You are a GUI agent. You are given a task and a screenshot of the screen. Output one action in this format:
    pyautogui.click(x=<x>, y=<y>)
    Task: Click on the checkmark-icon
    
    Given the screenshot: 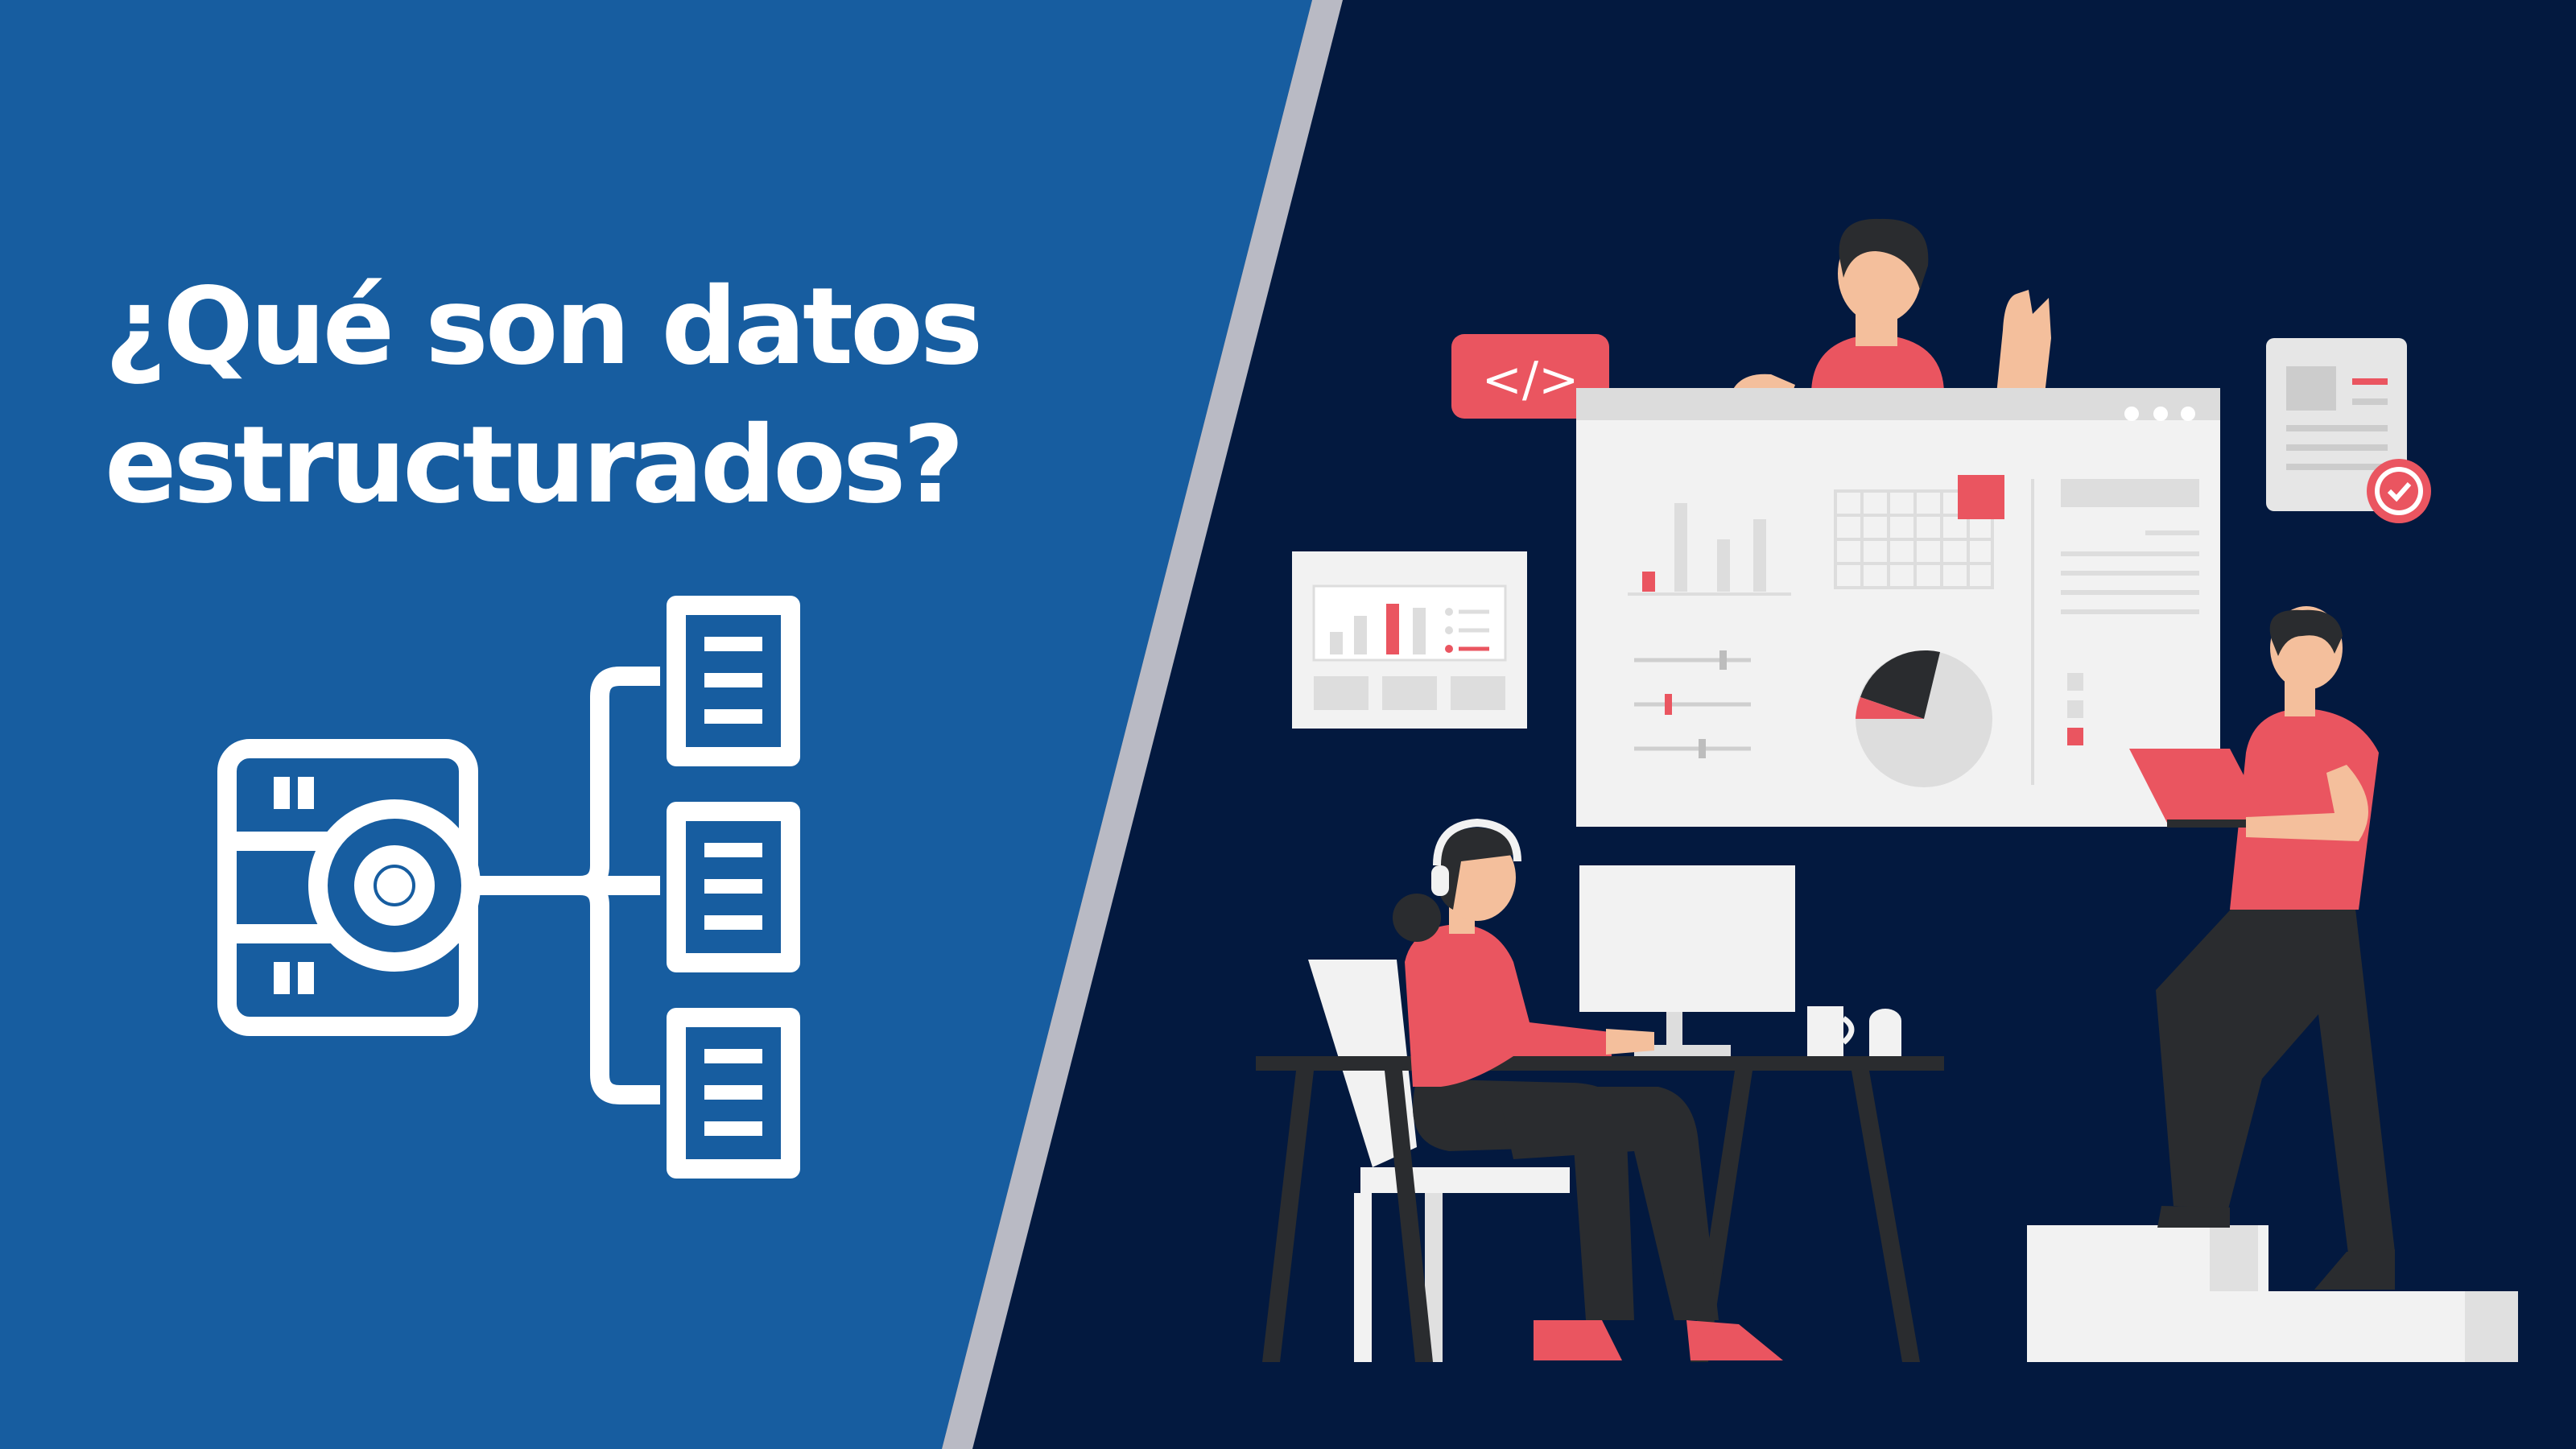 What is the action you would take?
    pyautogui.click(x=2399, y=491)
    